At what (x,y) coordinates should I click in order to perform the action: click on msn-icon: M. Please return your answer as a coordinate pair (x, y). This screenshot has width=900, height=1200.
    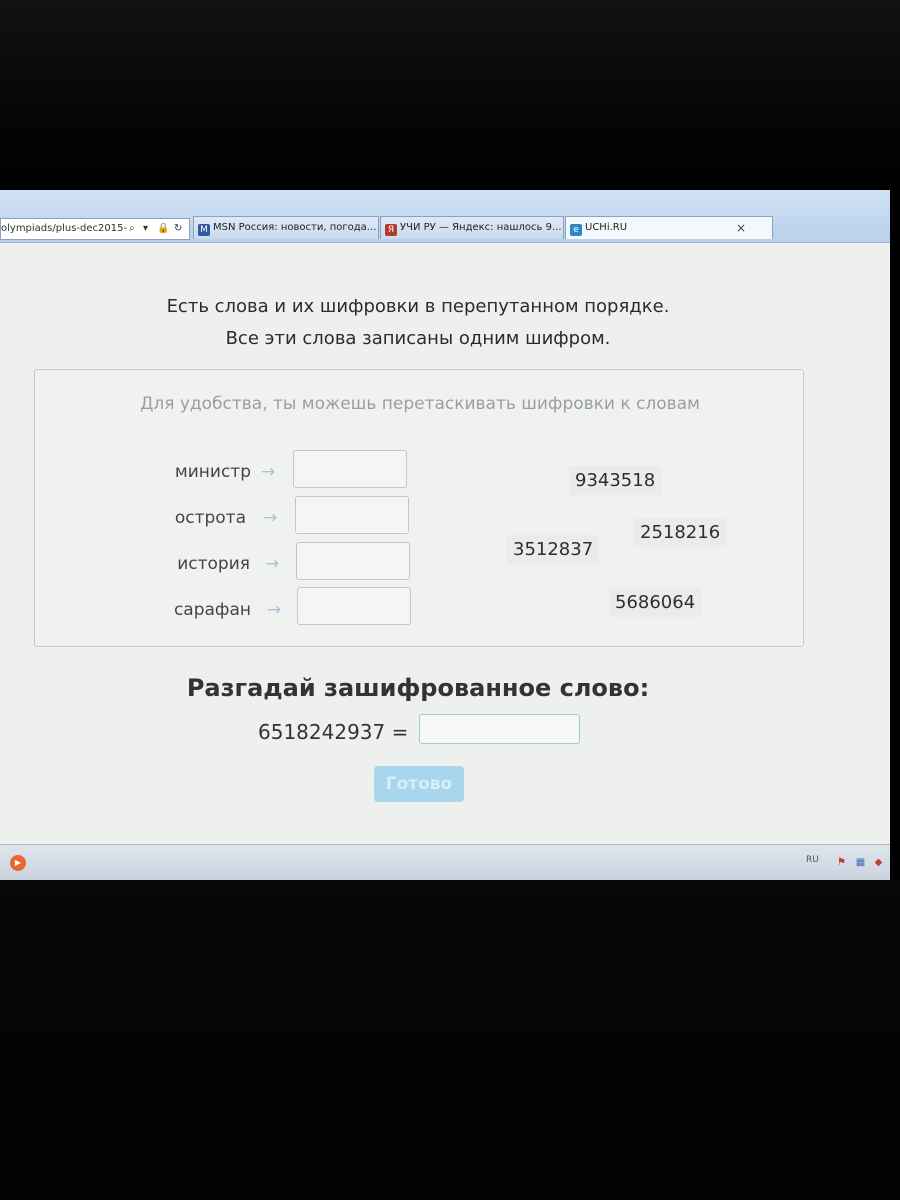
    Looking at the image, I should click on (204, 230).